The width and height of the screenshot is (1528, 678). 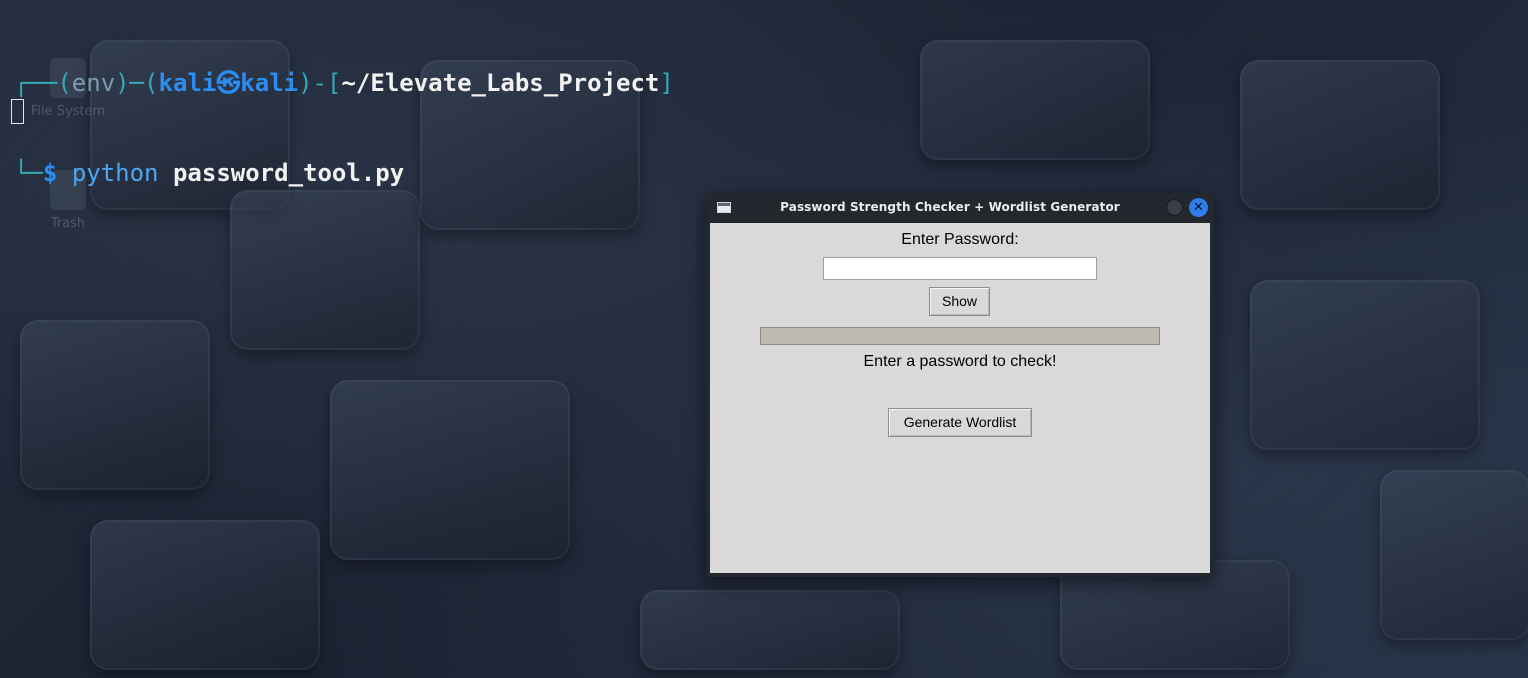 What do you see at coordinates (115, 173) in the screenshot?
I see `command-name: python` at bounding box center [115, 173].